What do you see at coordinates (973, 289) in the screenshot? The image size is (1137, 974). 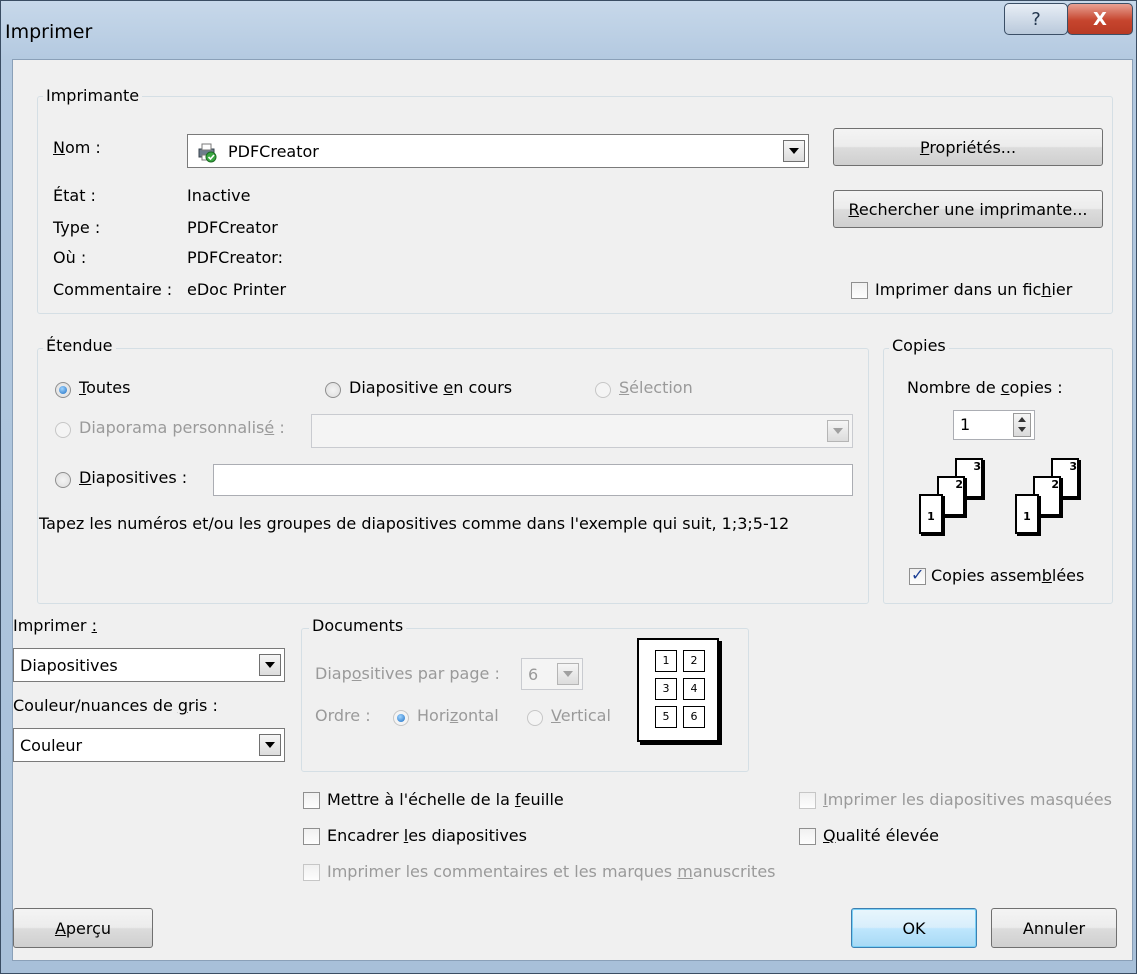 I see `print-to-file-label: Imprimer dans un fichier` at bounding box center [973, 289].